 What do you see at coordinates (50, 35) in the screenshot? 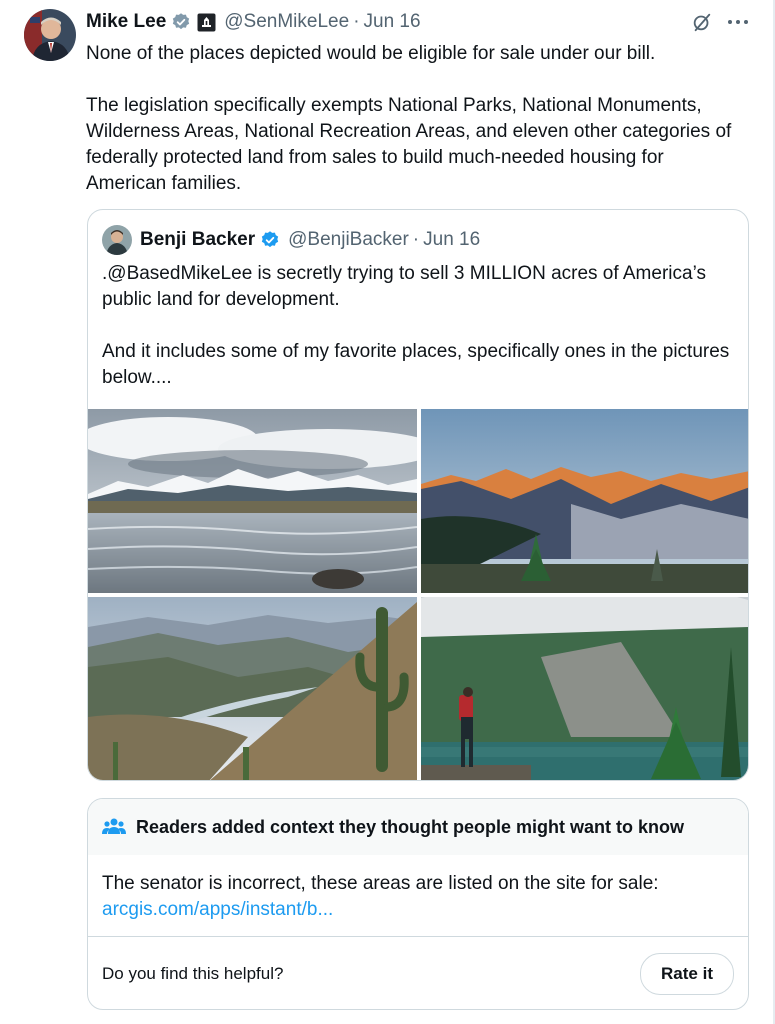
I see `author-avatar` at bounding box center [50, 35].